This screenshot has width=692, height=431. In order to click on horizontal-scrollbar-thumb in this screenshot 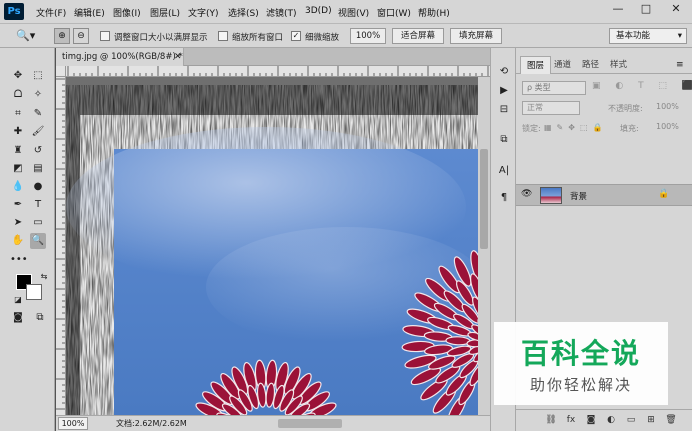, I will do `click(310, 423)`.